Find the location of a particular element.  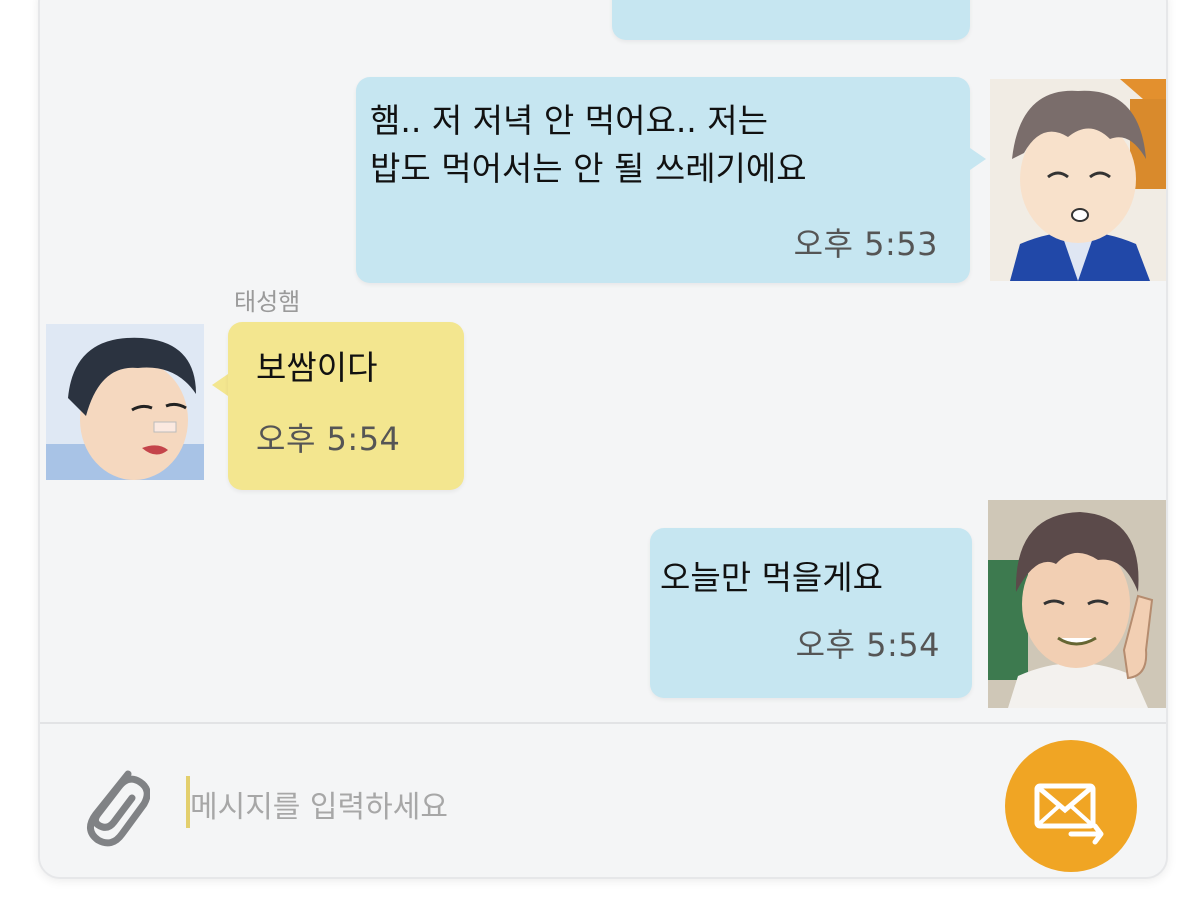

previous-message-bubble is located at coordinates (791, 20).